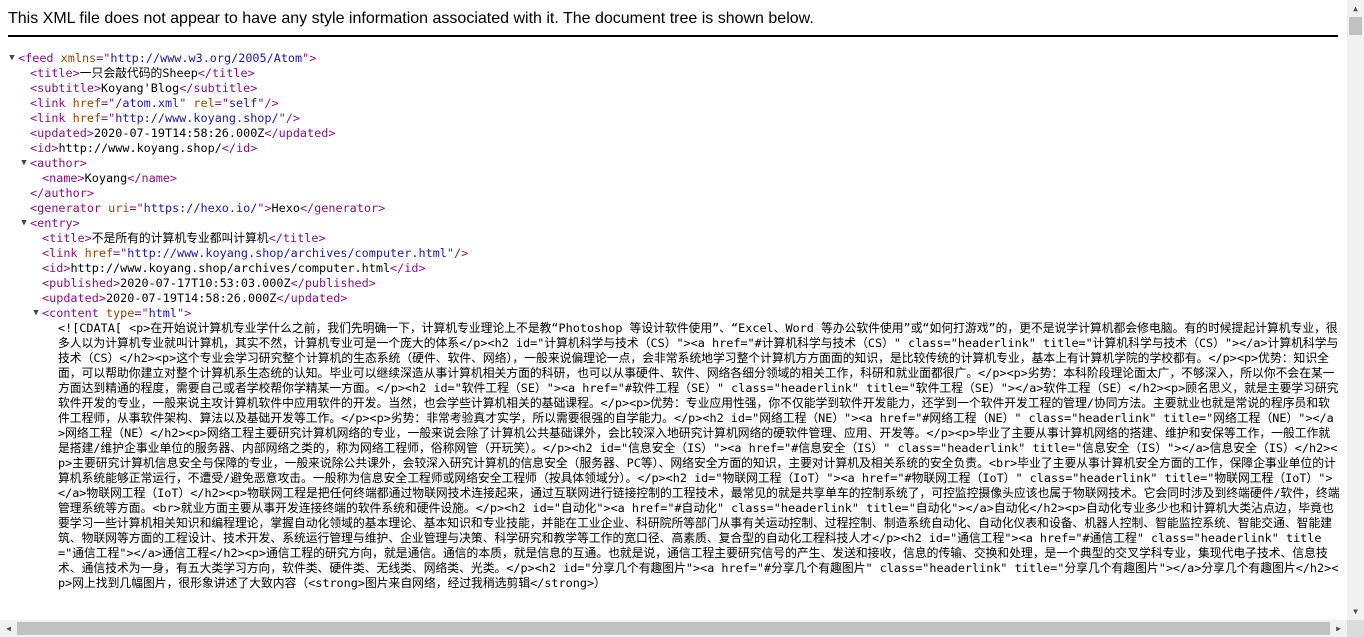 The image size is (1364, 637). Describe the element at coordinates (75, 58) in the screenshot. I see `xml-attribute-name: xmlns` at that location.